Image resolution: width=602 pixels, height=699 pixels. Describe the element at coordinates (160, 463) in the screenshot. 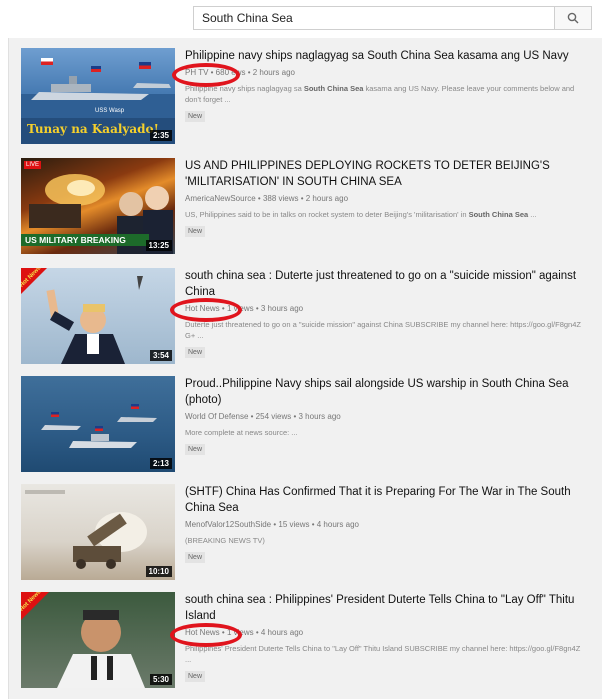

I see `video-duration: 2:13` at that location.